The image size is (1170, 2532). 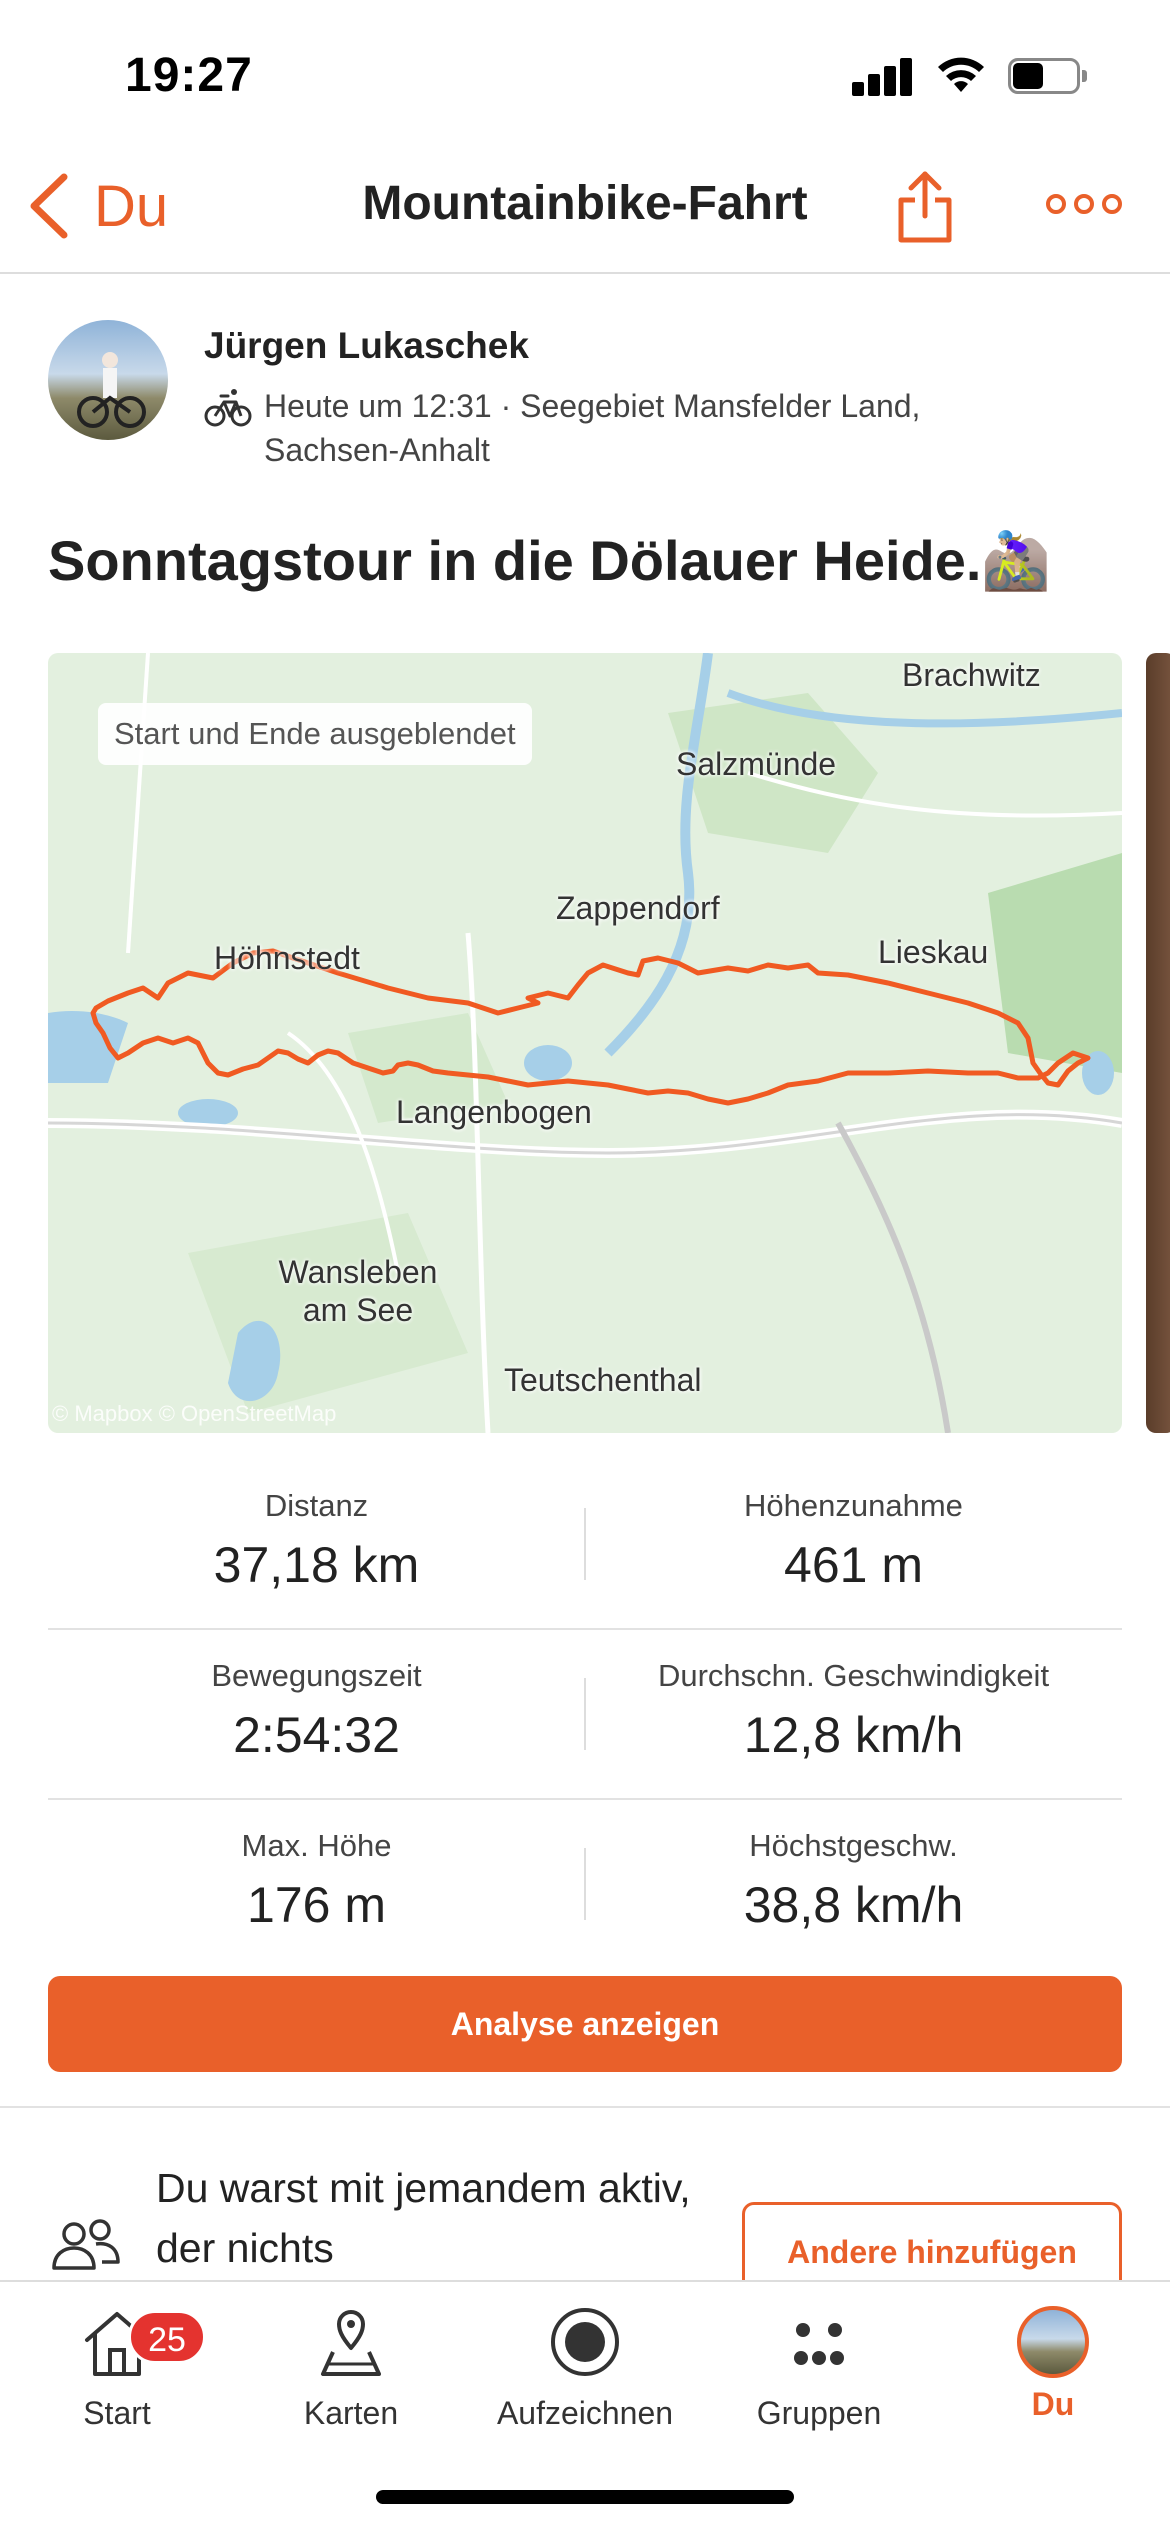 What do you see at coordinates (287, 958) in the screenshot?
I see `map-label-hoehnstedt: Höhnstedt` at bounding box center [287, 958].